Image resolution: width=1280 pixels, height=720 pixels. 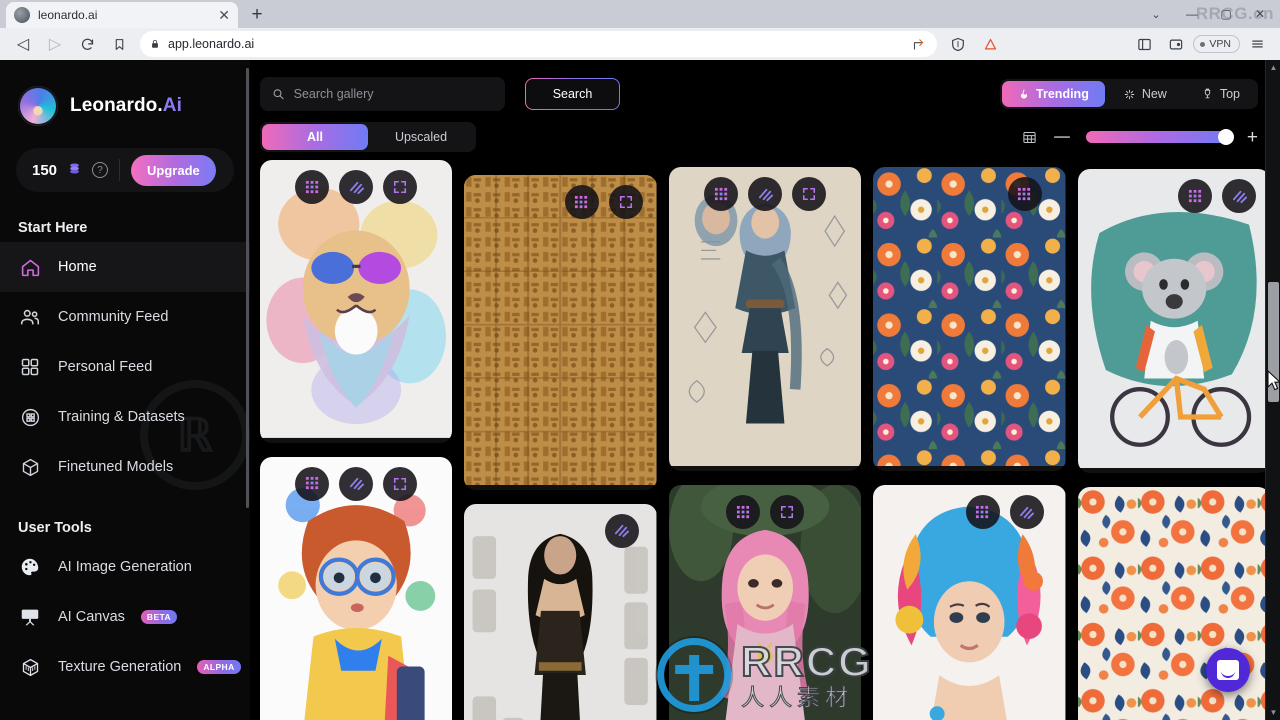 I want to click on easel-icon, so click(x=30, y=617).